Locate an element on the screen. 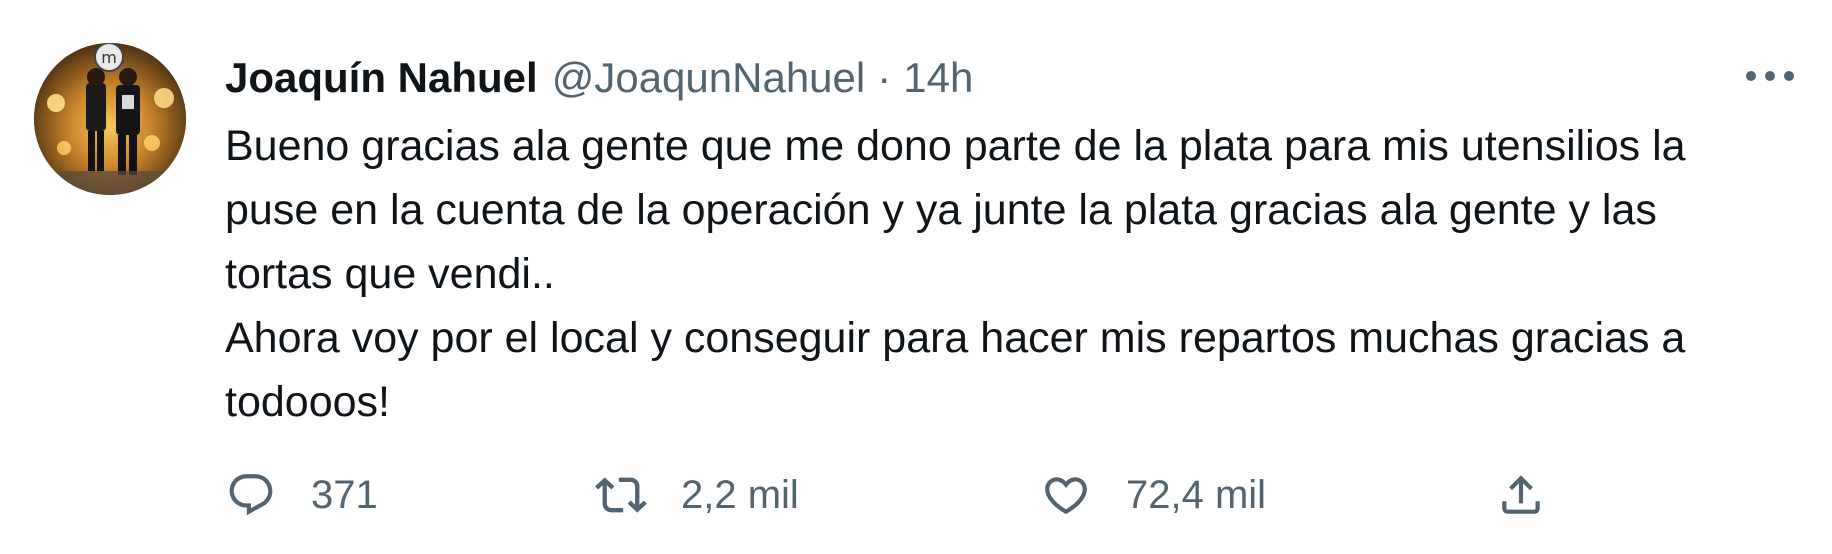 This screenshot has height=554, width=1832. tweet-actions: 371 2,2 mil 72,4 mil is located at coordinates (1010, 495).